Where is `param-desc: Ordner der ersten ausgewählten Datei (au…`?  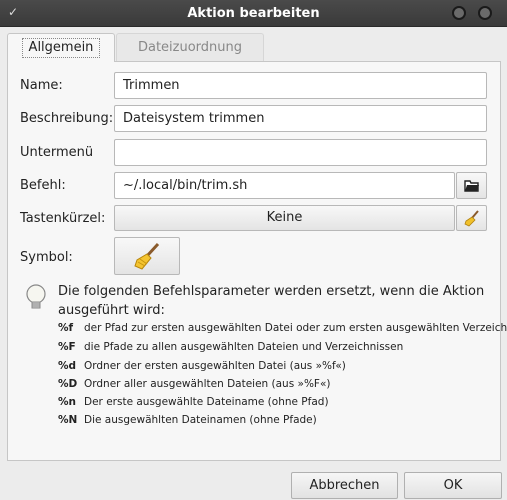
param-desc: Ordner der ersten ausgewählten Datei (au… is located at coordinates (215, 366).